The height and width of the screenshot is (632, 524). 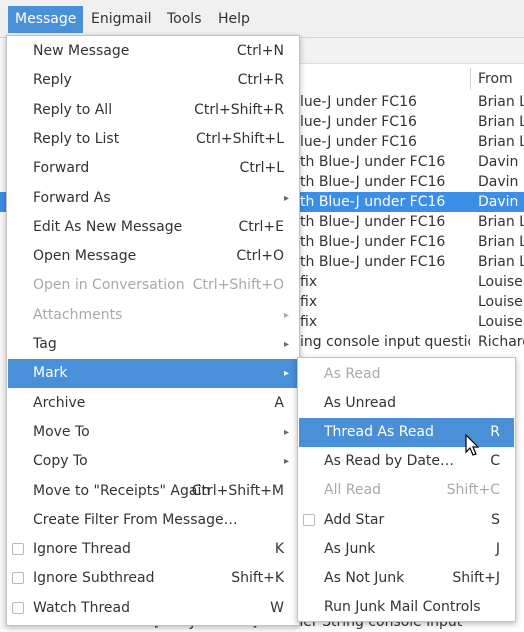 What do you see at coordinates (153, 51) in the screenshot?
I see `menu-item-new-message: New Message Ctrl+N` at bounding box center [153, 51].